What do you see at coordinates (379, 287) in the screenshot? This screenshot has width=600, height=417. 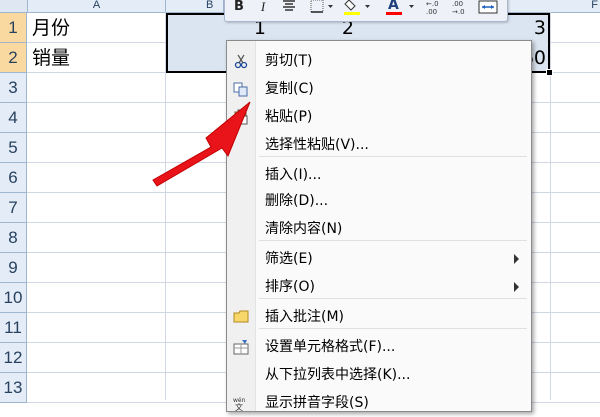 I see `context-menu-item: 排序(O)` at bounding box center [379, 287].